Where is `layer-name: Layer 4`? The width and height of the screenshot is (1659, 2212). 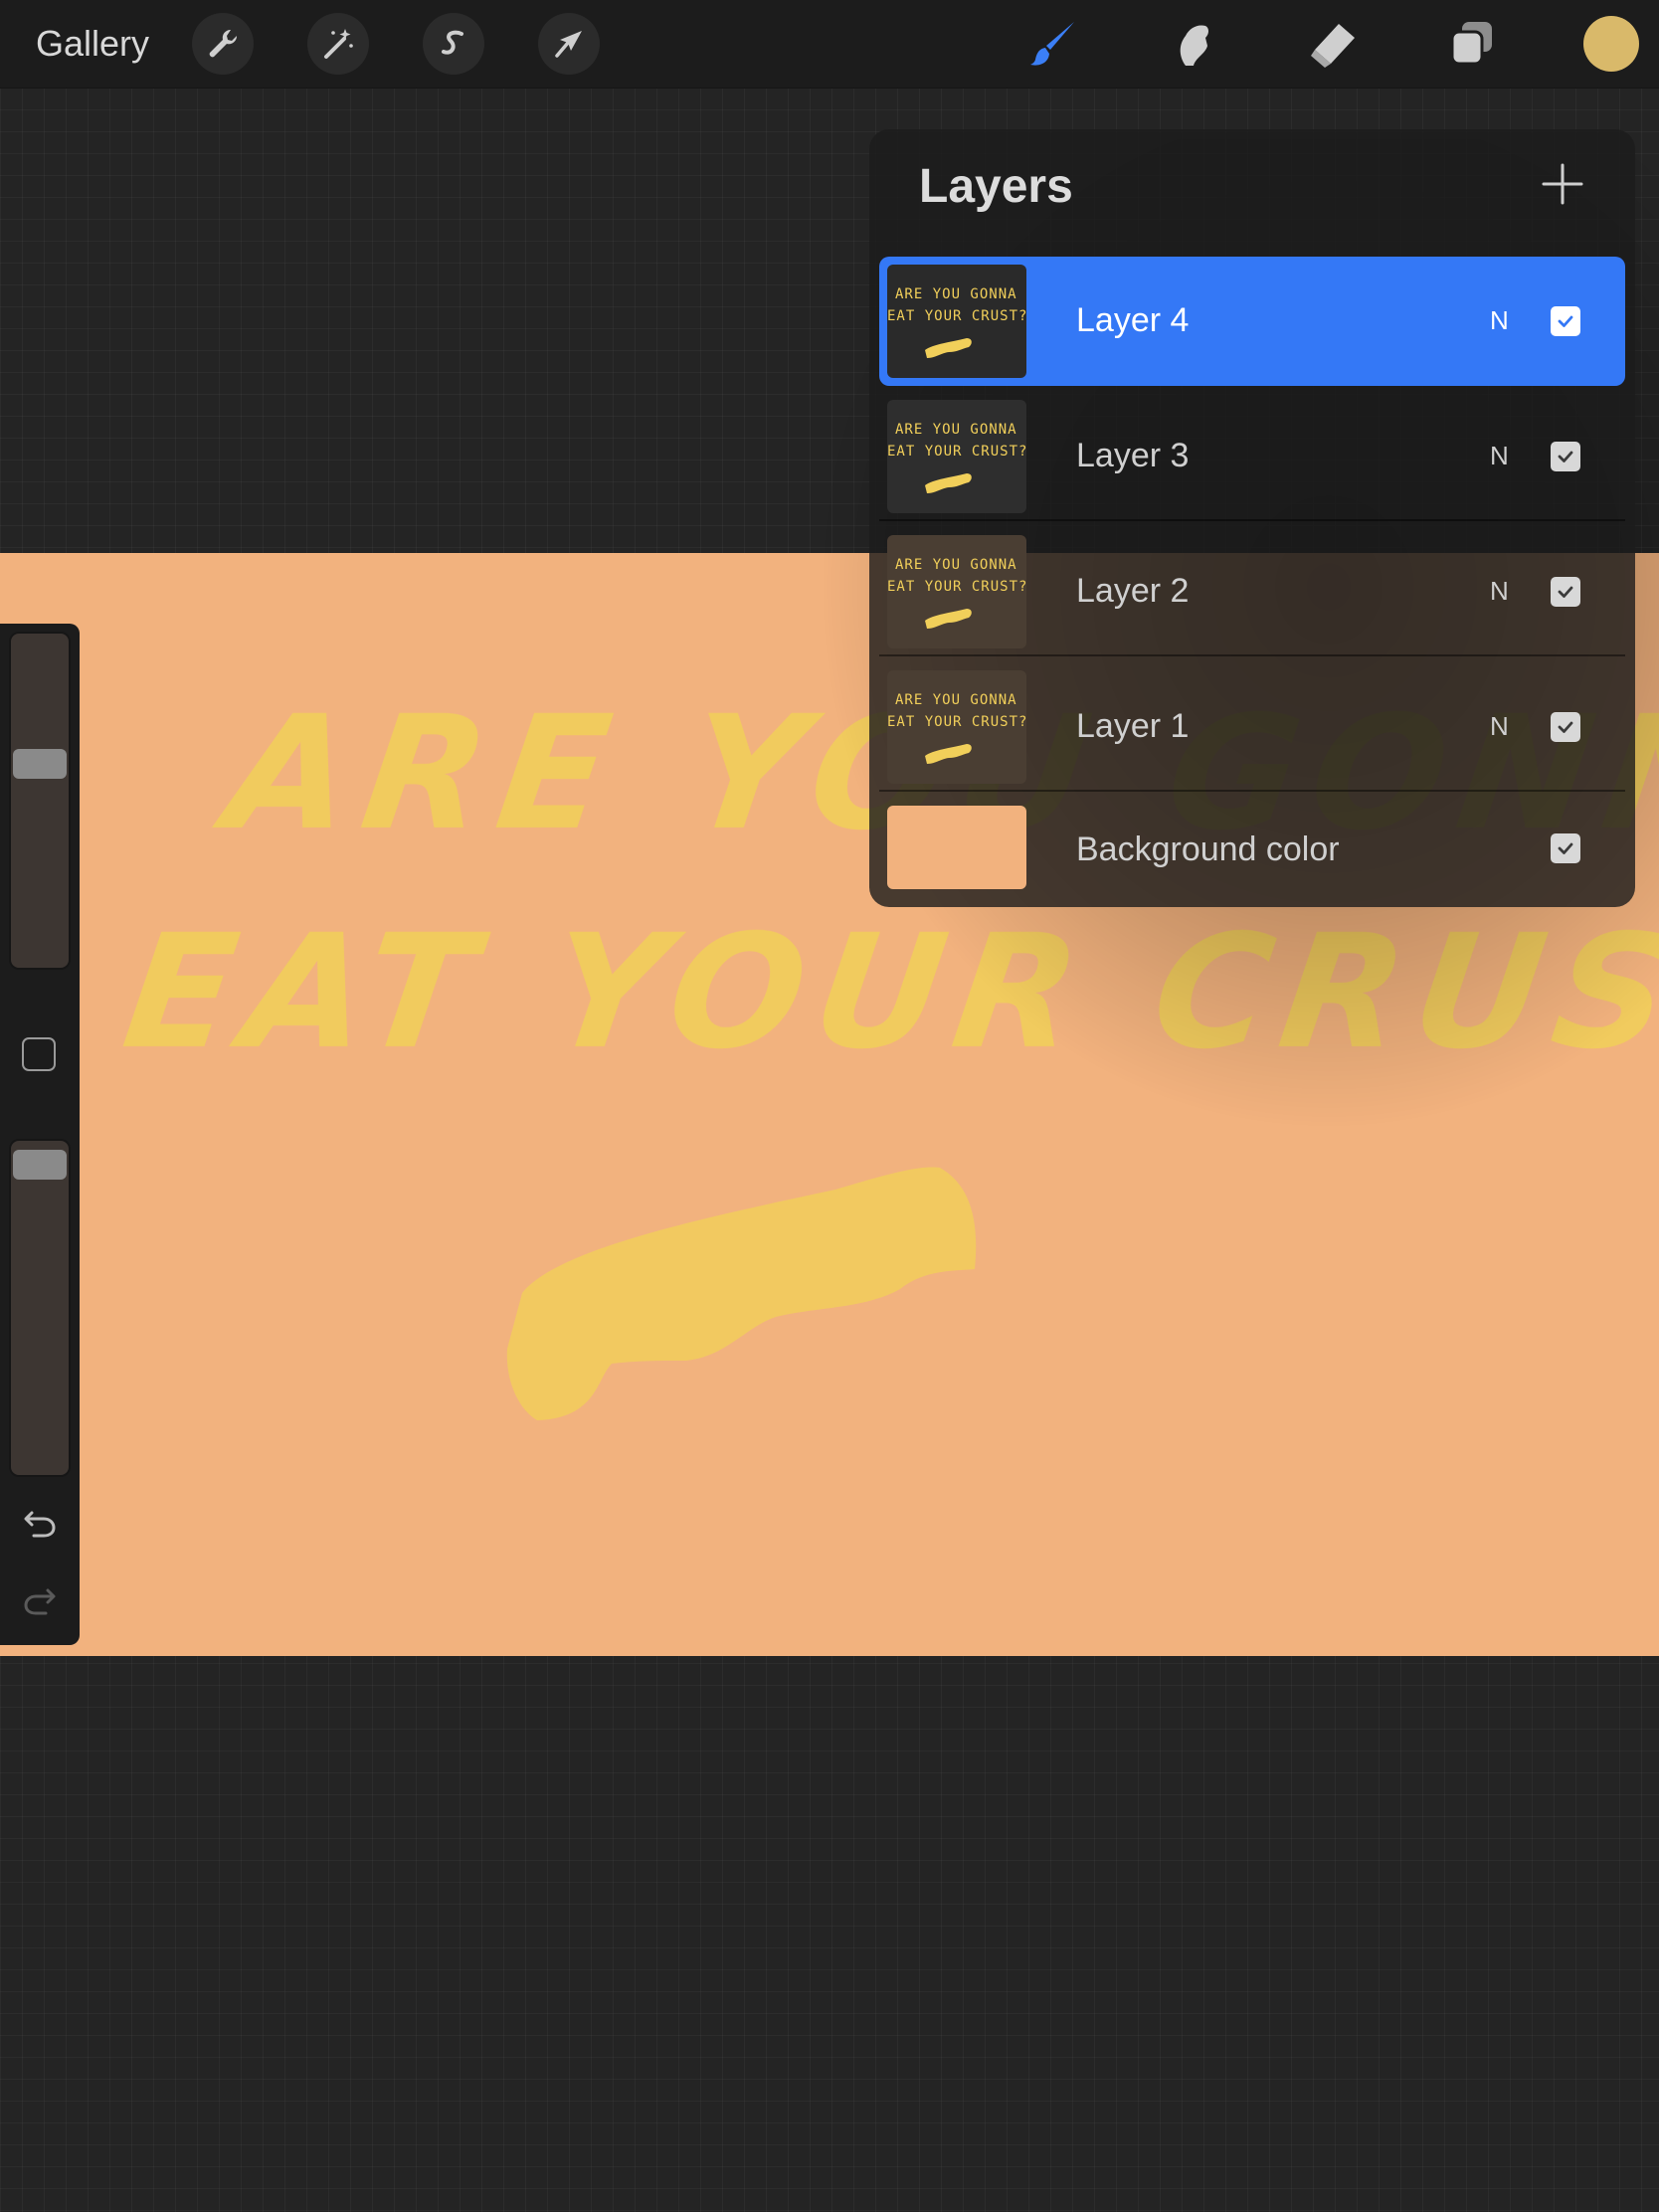 layer-name: Layer 4 is located at coordinates (1133, 320).